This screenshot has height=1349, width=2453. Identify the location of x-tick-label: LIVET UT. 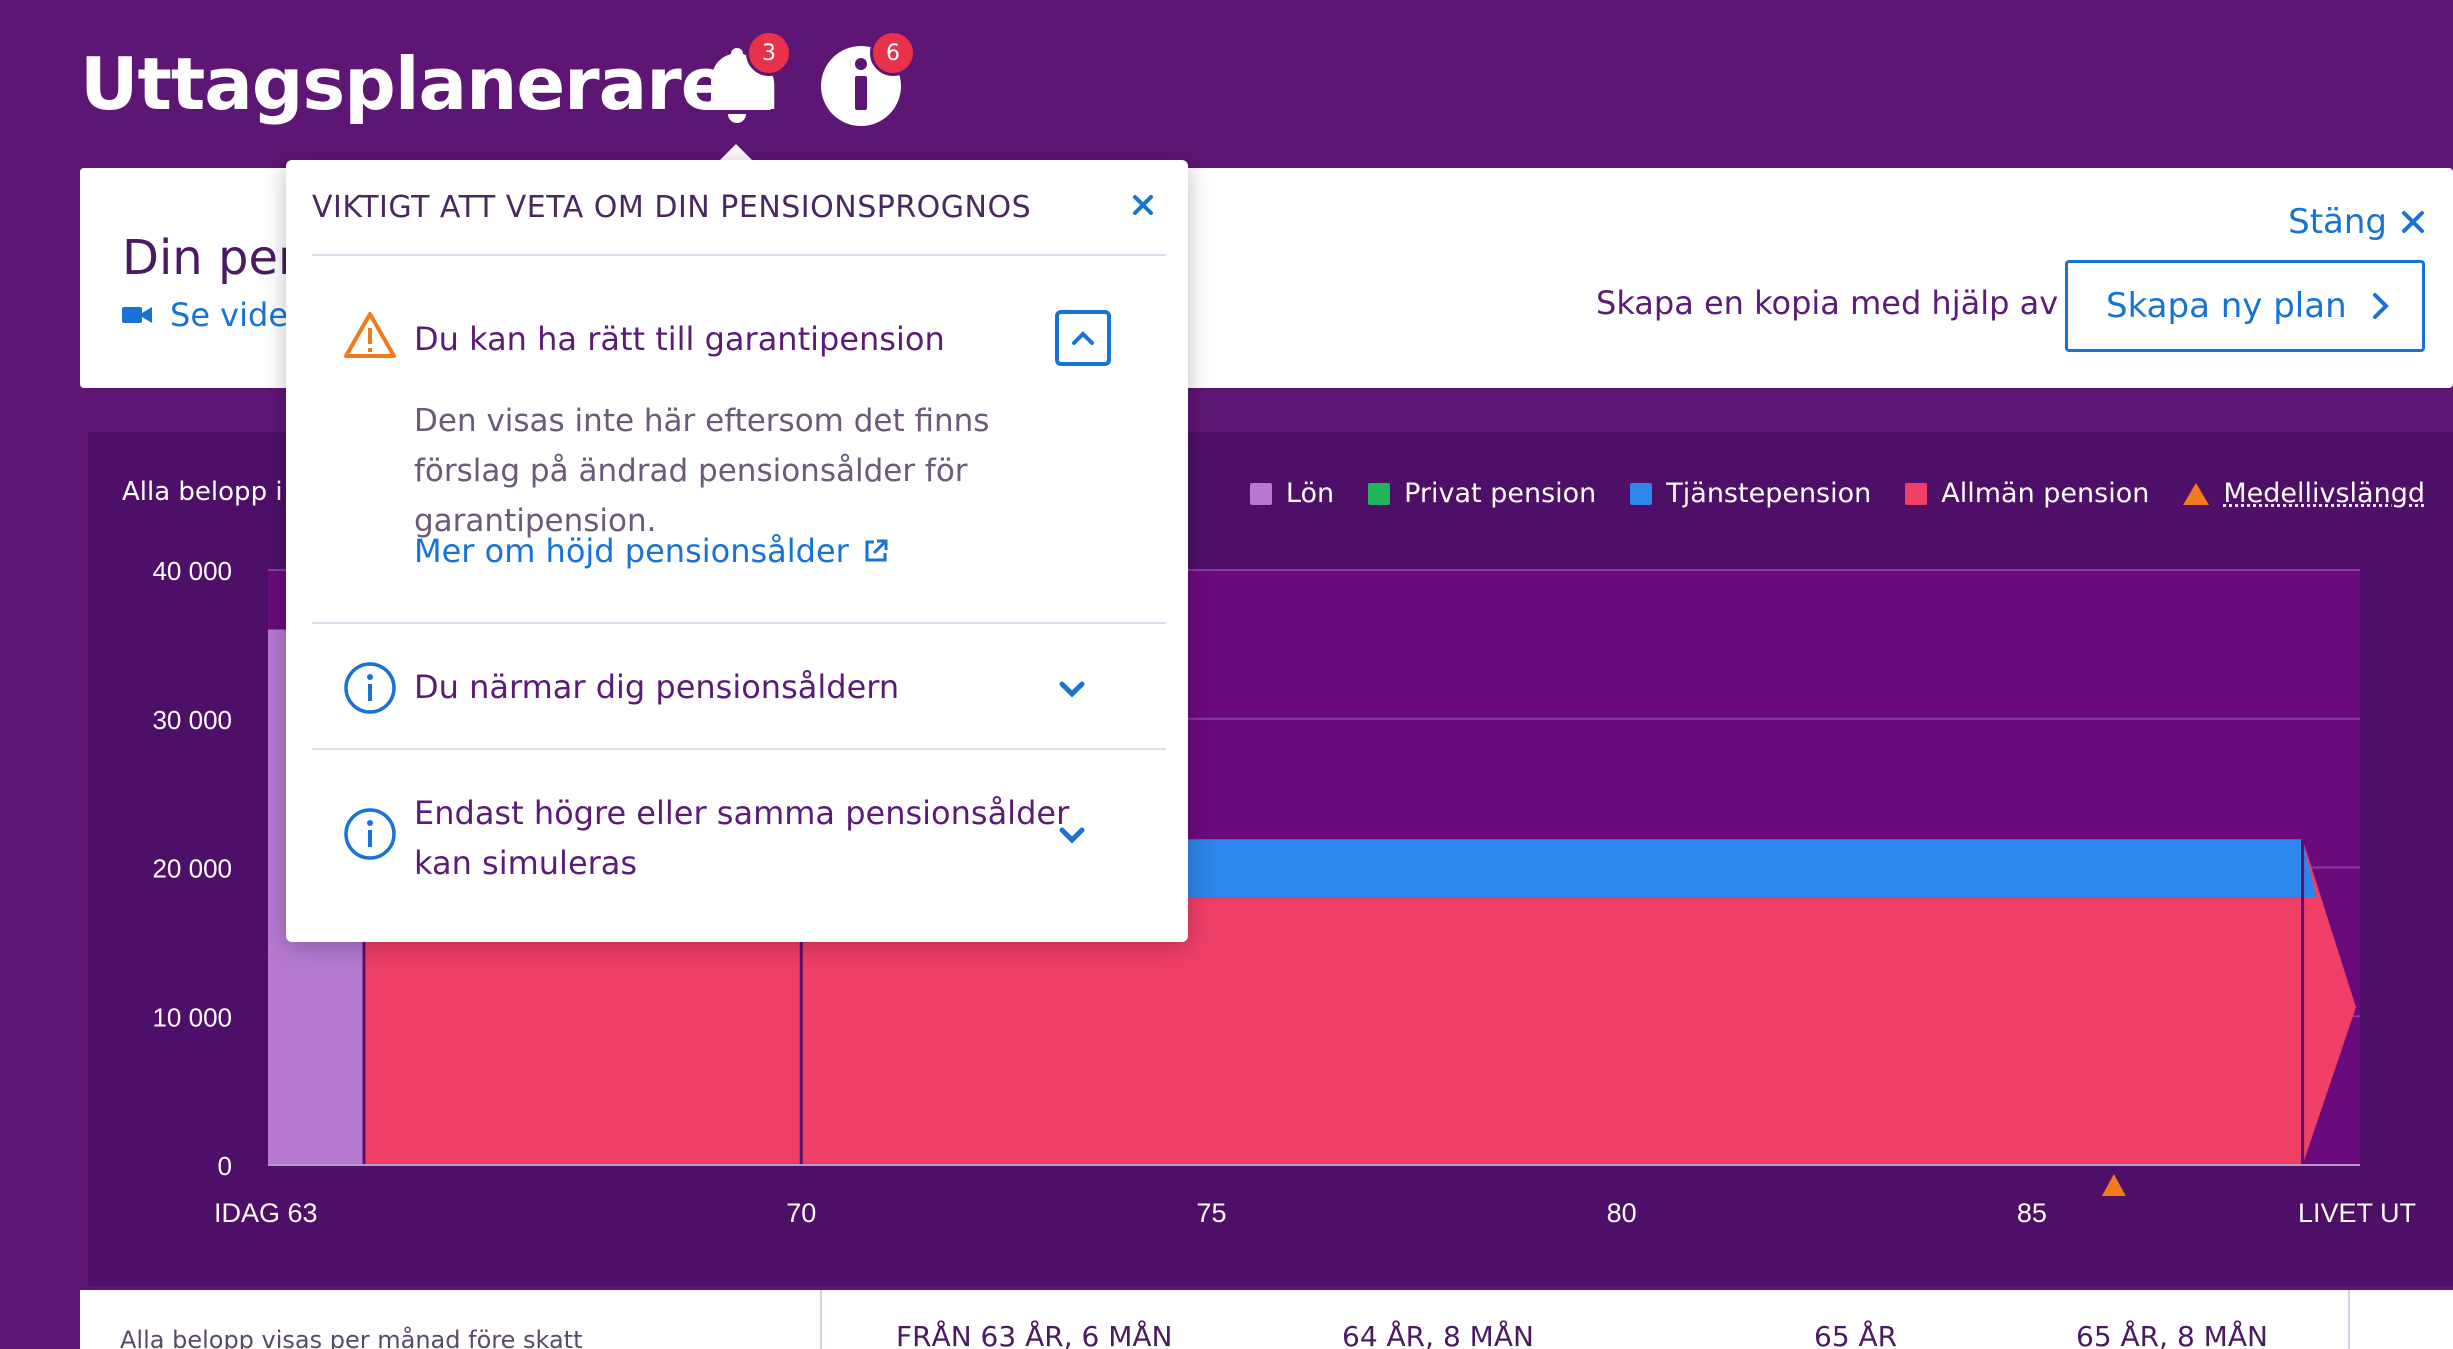
(2357, 1213).